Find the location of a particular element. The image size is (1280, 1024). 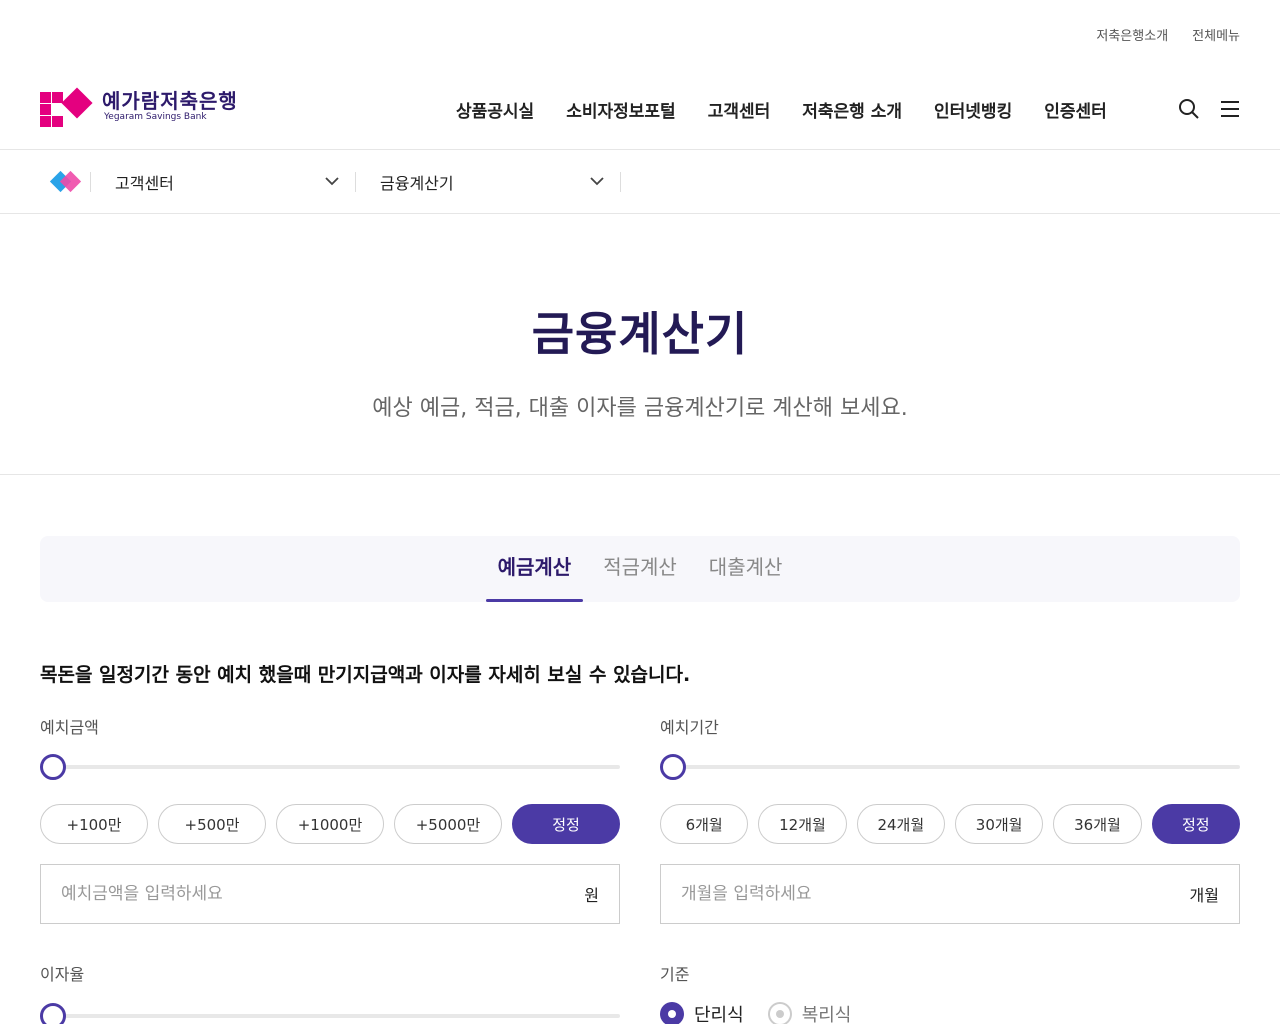

deposit-amount-field: 원 is located at coordinates (330, 894).